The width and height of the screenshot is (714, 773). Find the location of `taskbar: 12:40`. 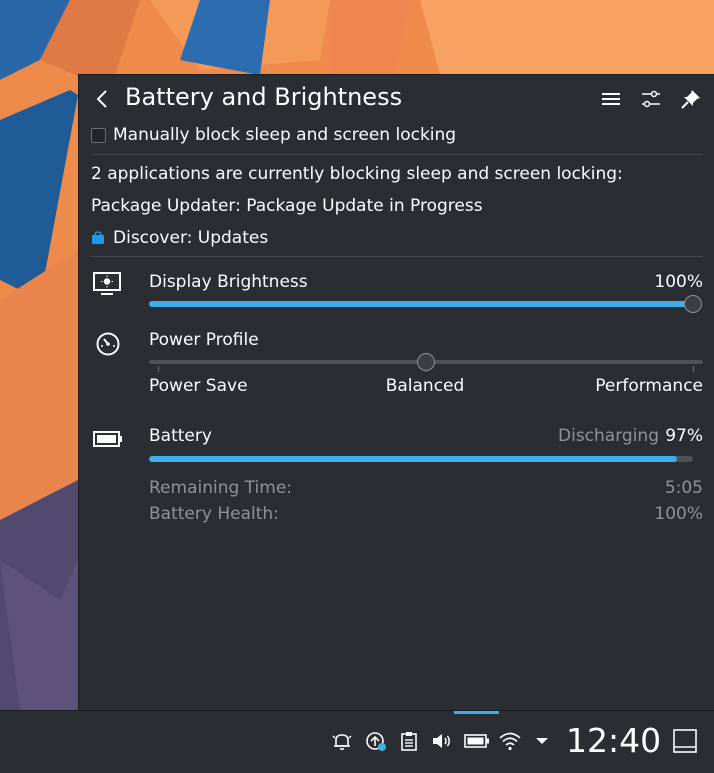

taskbar: 12:40 is located at coordinates (357, 741).